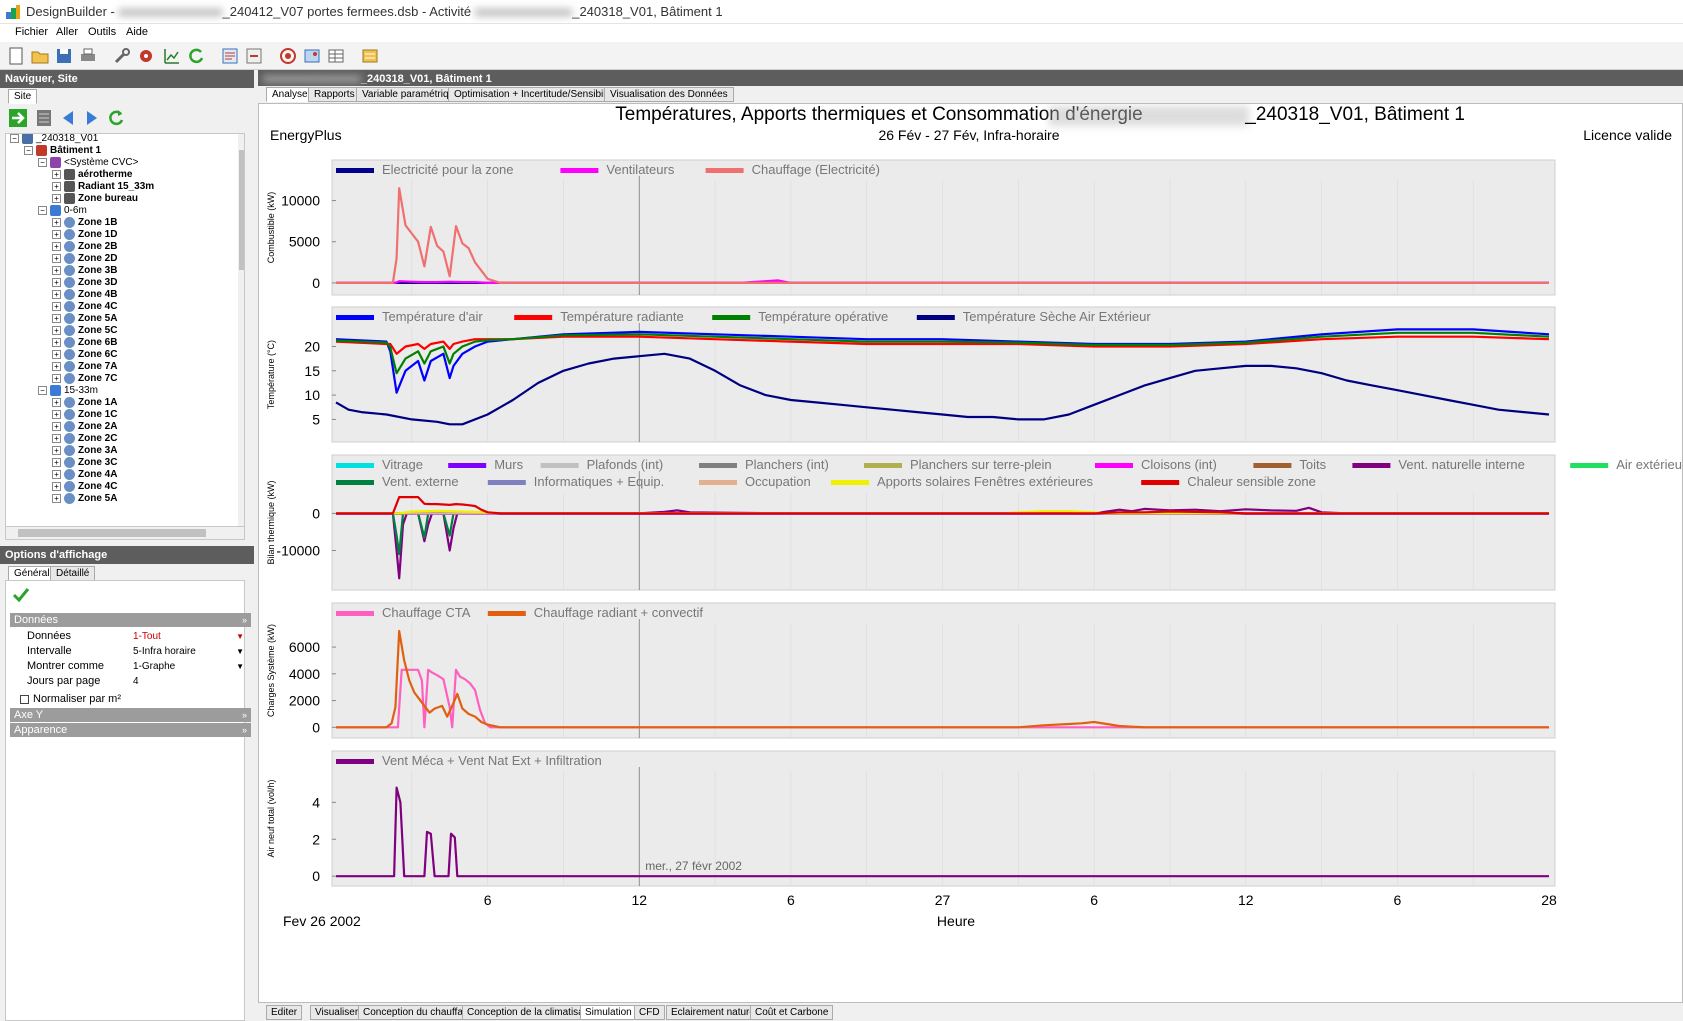 Image resolution: width=1683 pixels, height=1021 pixels. What do you see at coordinates (284, 1012) in the screenshot?
I see `bottom-tab: Editer` at bounding box center [284, 1012].